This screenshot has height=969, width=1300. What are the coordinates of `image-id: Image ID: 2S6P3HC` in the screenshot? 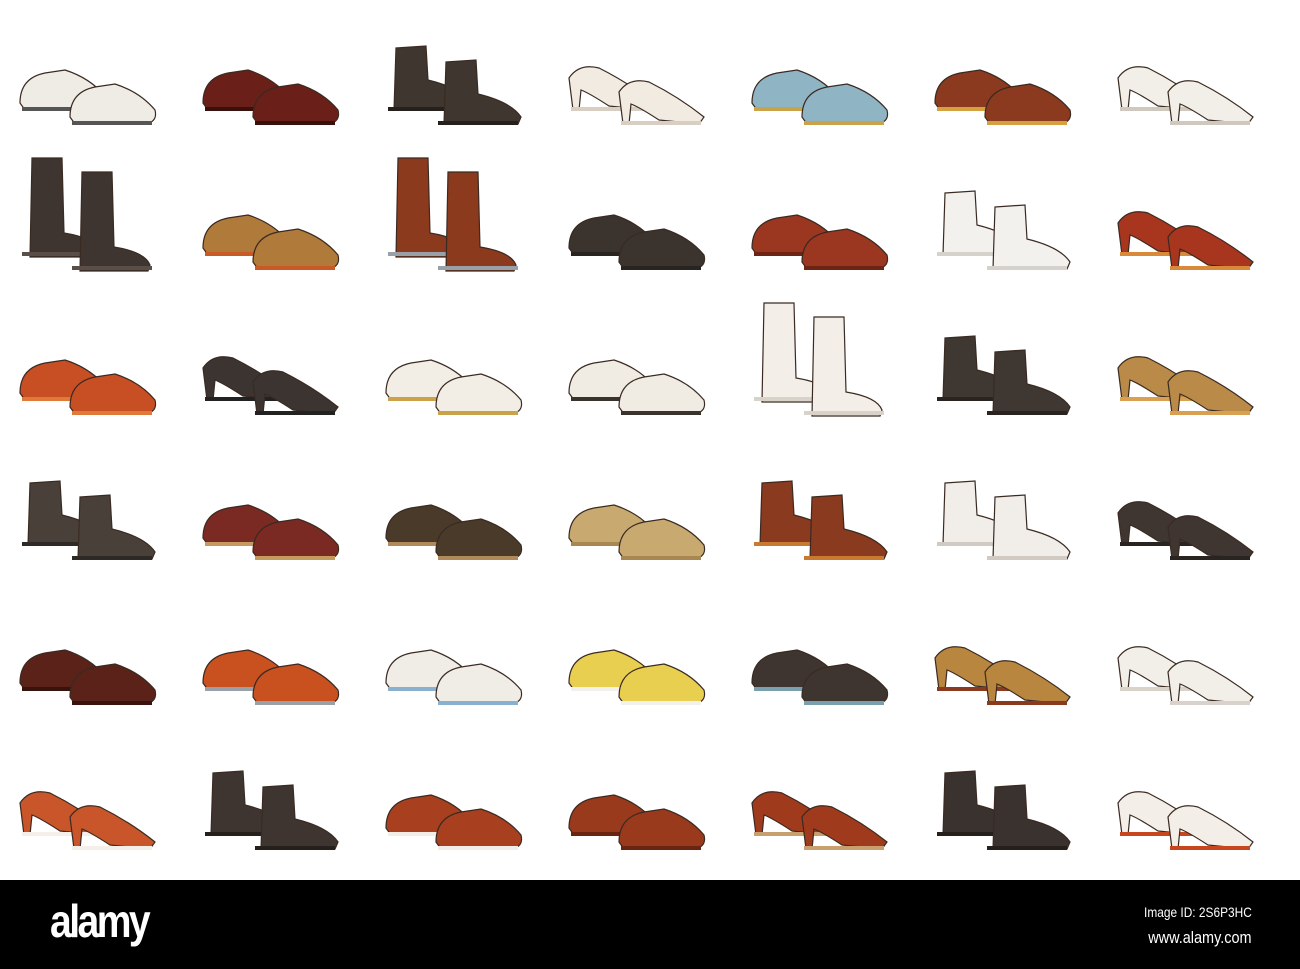 It's located at (1198, 912).